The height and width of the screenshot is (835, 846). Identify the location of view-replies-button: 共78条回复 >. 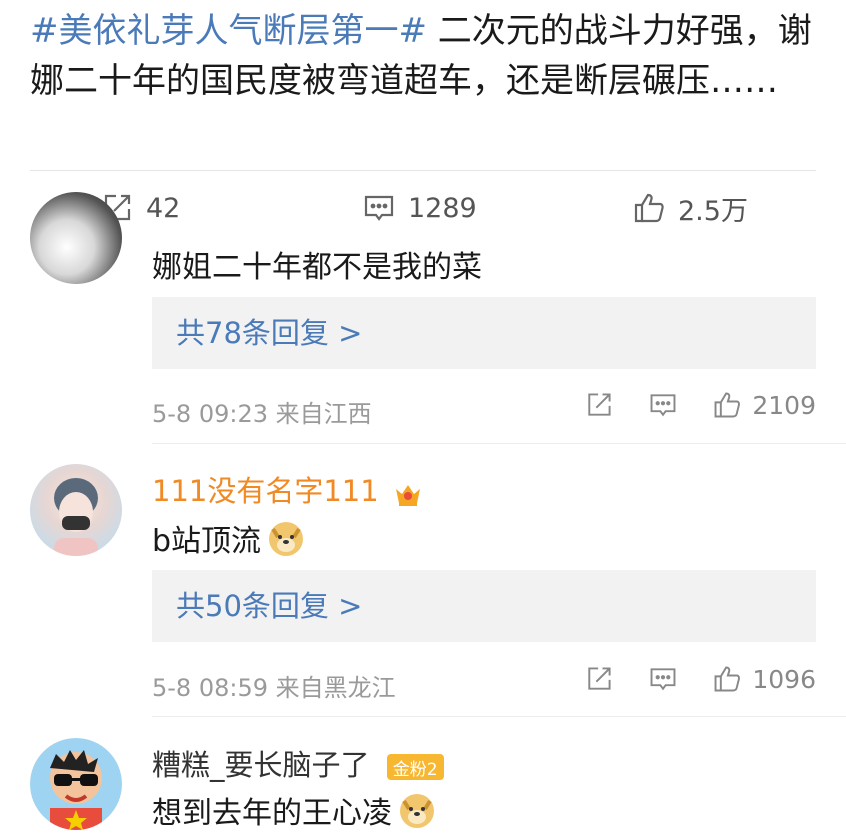
(484, 333).